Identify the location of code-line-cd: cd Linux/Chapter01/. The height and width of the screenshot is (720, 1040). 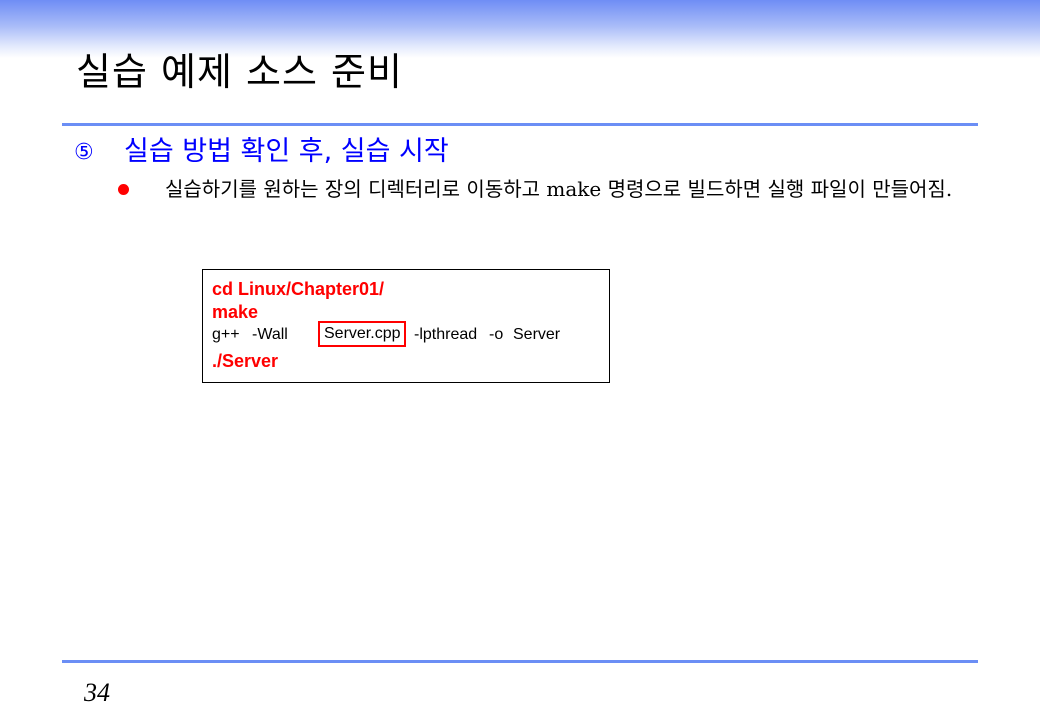
(298, 289).